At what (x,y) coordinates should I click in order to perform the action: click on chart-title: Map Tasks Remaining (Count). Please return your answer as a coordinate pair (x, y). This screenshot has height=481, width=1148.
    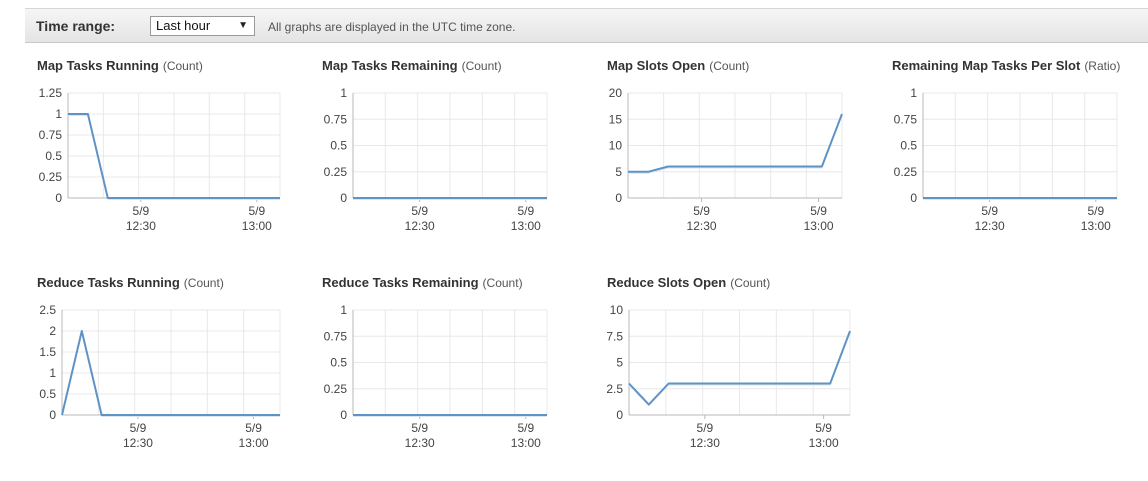
    Looking at the image, I should click on (412, 65).